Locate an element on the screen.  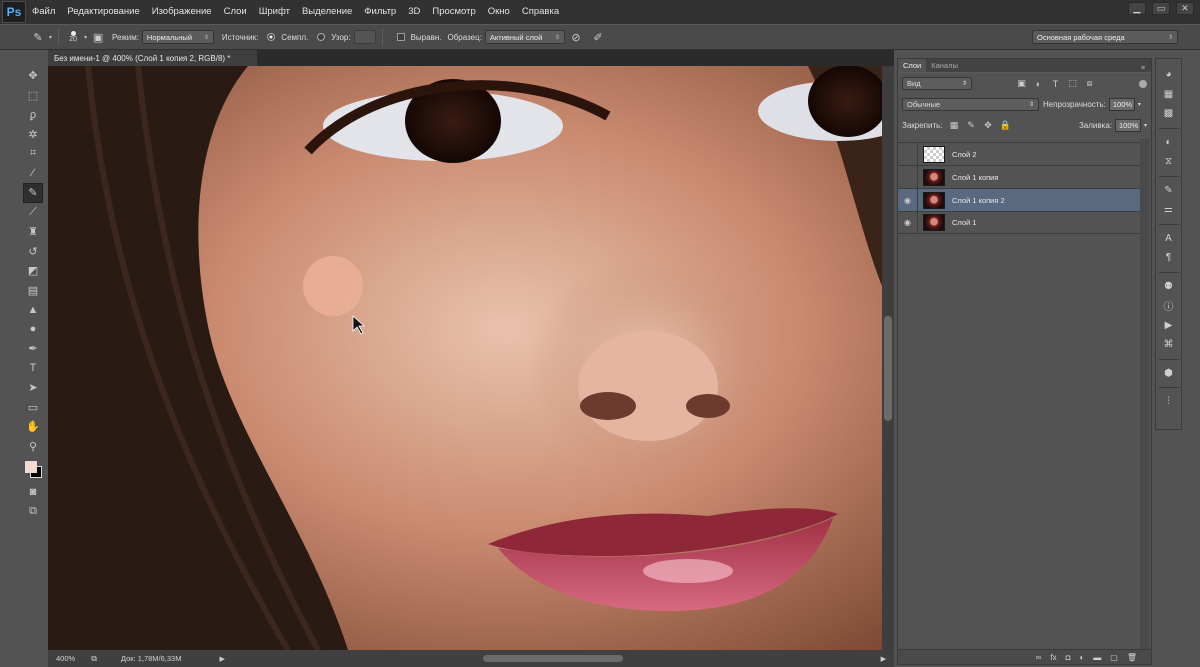
menu-3d: 3D is located at coordinates (414, 12).